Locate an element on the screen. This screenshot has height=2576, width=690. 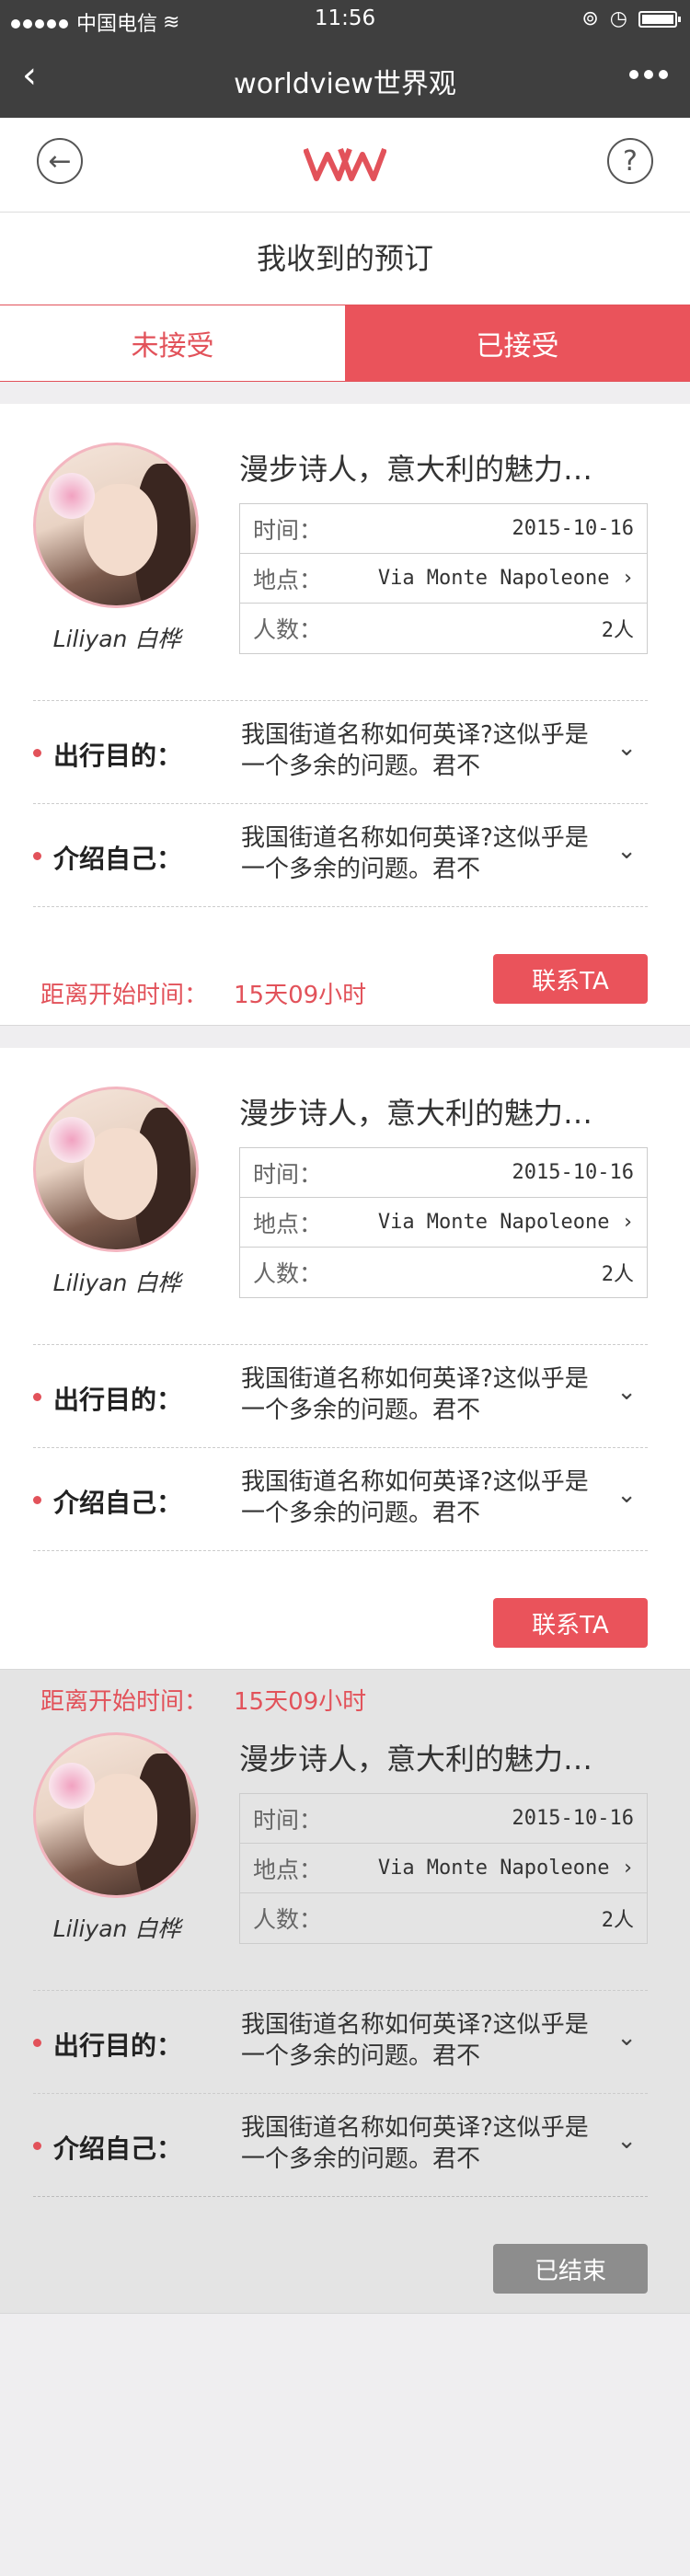
worldview-logo is located at coordinates (345, 164).